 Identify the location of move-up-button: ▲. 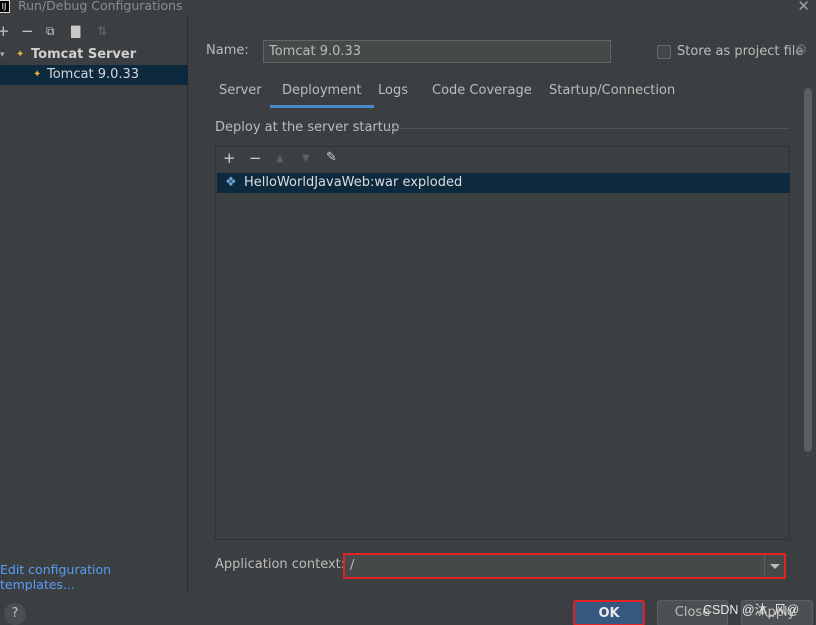
(280, 158).